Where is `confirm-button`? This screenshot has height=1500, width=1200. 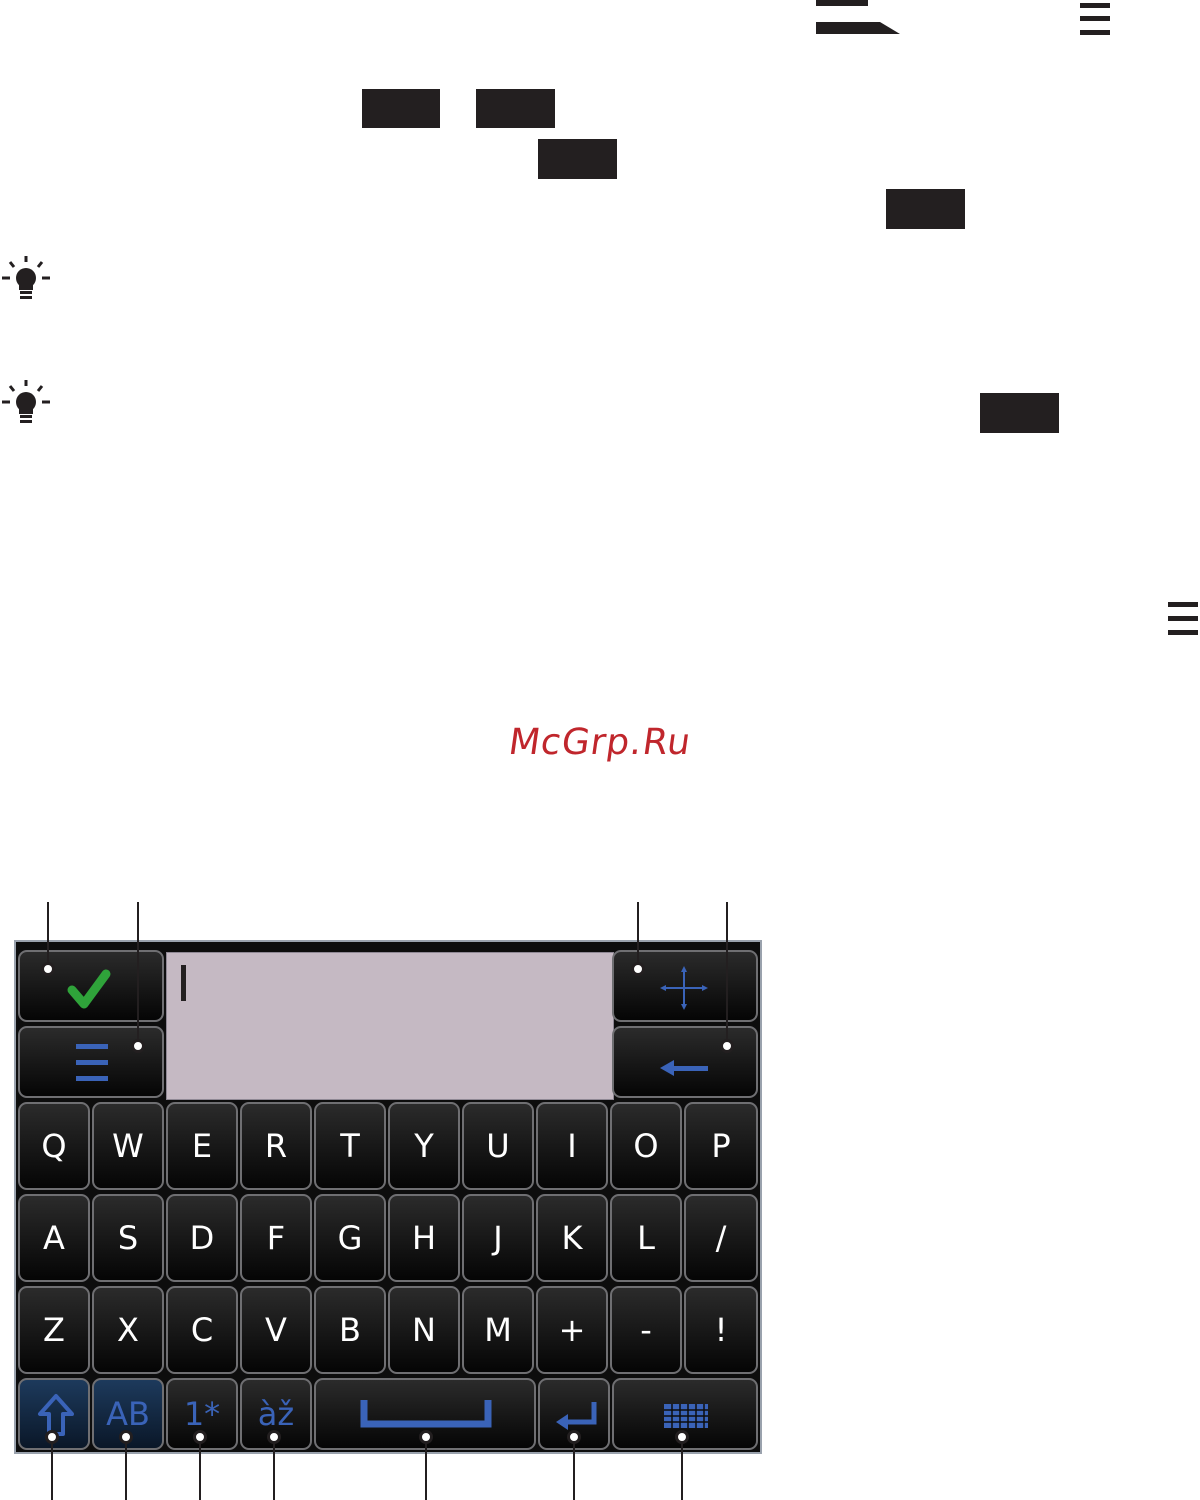
confirm-button is located at coordinates (91, 986).